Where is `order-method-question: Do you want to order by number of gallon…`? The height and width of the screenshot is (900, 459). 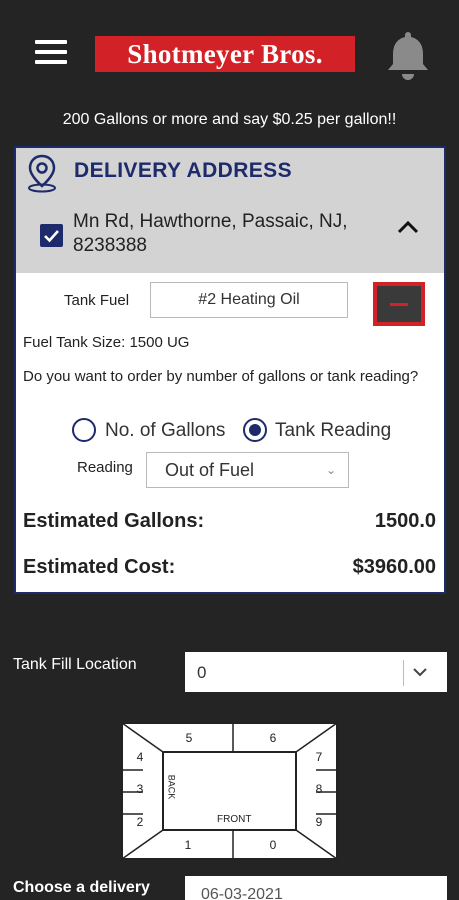 order-method-question: Do you want to order by number of gallon… is located at coordinates (221, 376).